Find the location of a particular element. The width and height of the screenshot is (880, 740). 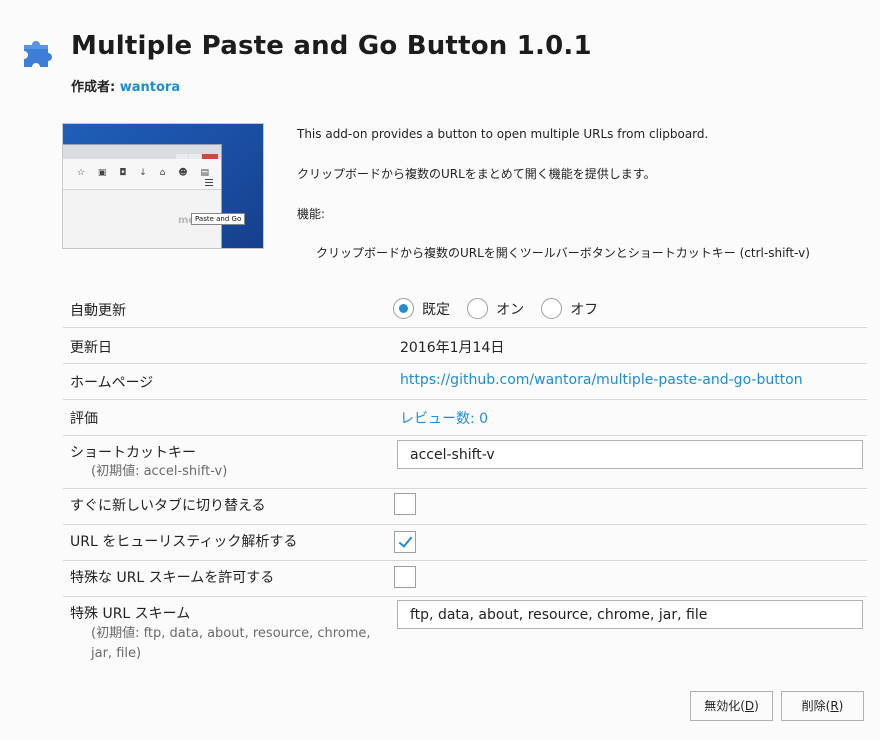

schemes-label: 特殊 URL スキーム is located at coordinates (130, 614).